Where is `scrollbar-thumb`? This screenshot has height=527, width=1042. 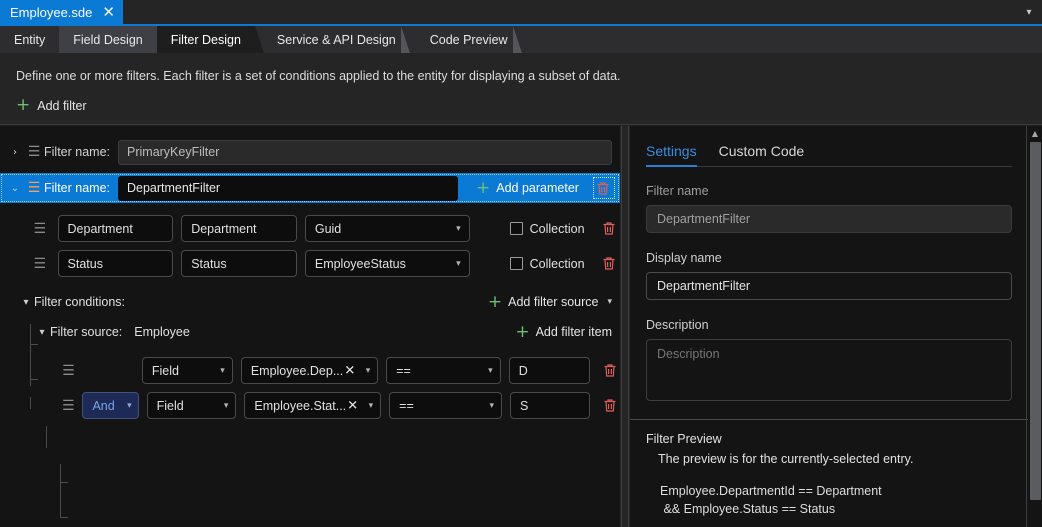 scrollbar-thumb is located at coordinates (1035, 321).